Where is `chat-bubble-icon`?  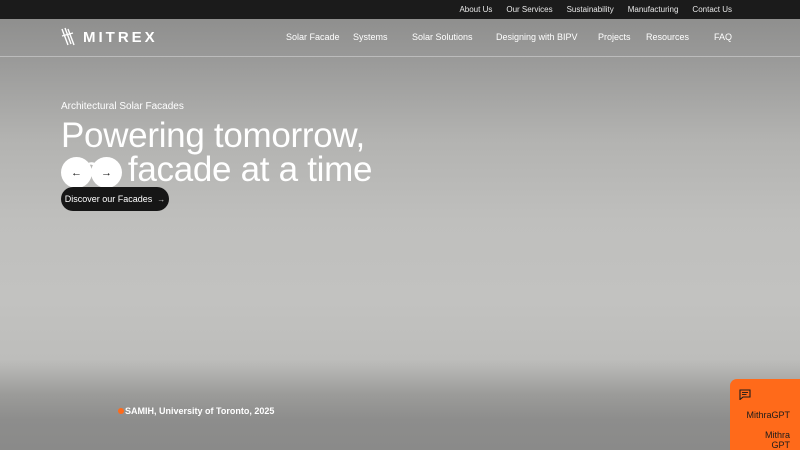 chat-bubble-icon is located at coordinates (745, 394).